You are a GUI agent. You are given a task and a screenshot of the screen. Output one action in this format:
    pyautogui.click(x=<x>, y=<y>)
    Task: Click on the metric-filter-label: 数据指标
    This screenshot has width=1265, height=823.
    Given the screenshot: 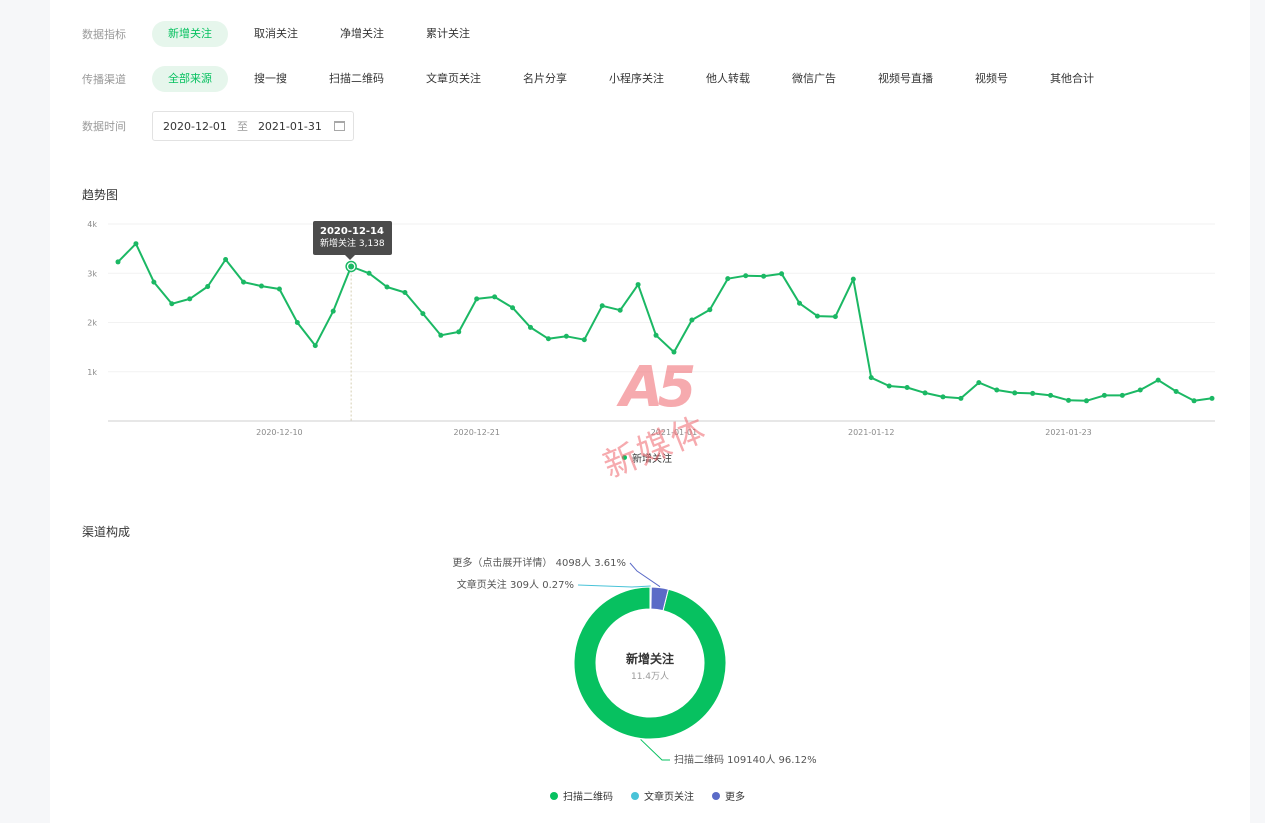 What is the action you would take?
    pyautogui.click(x=104, y=34)
    